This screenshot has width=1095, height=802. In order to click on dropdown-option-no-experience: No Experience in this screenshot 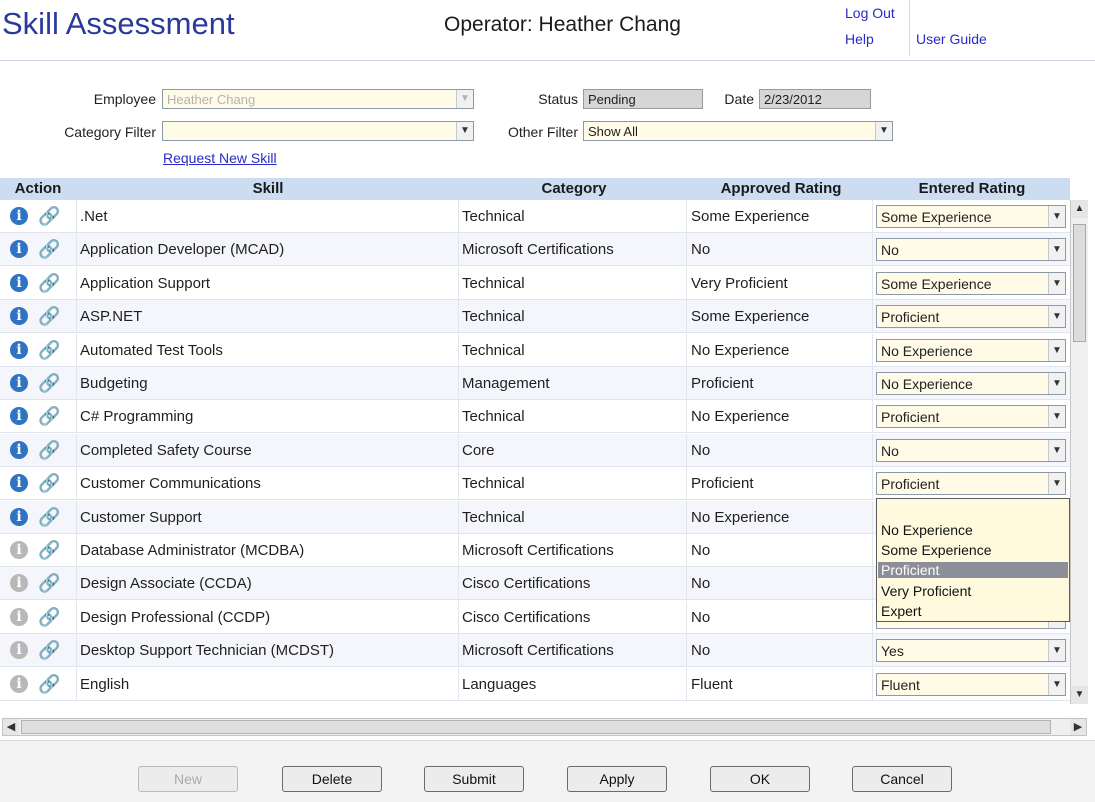, I will do `click(927, 530)`.